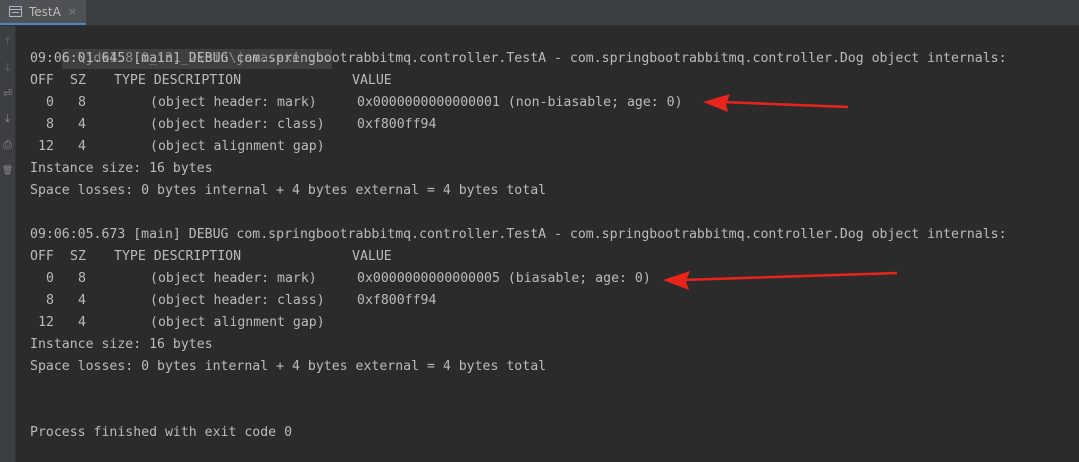  What do you see at coordinates (7, 93) in the screenshot?
I see `soft-wrap-icon: ⏎` at bounding box center [7, 93].